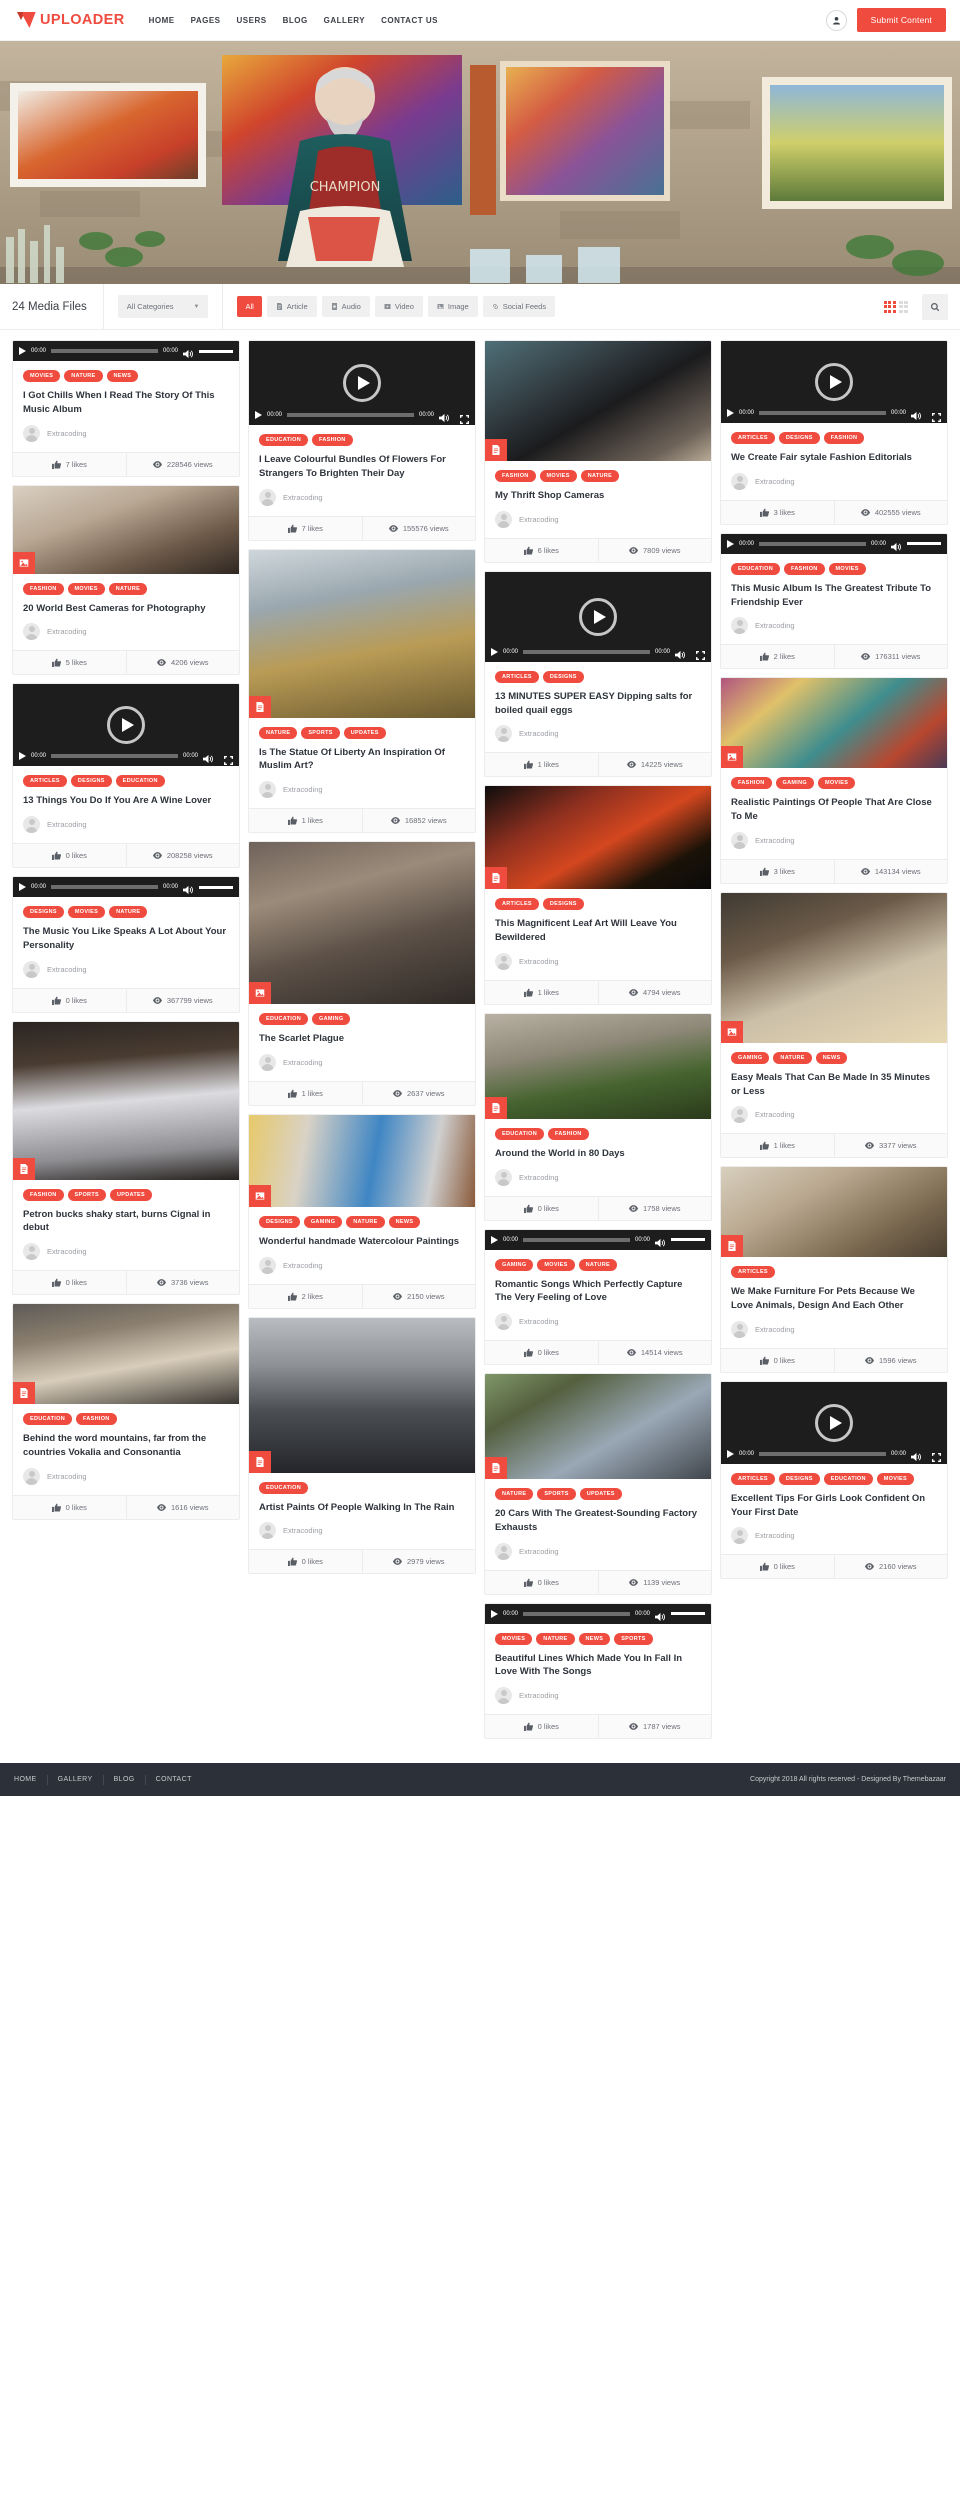 Image resolution: width=960 pixels, height=2493 pixels. Describe the element at coordinates (889, 306) in the screenshot. I see `grid-view-icon` at that location.